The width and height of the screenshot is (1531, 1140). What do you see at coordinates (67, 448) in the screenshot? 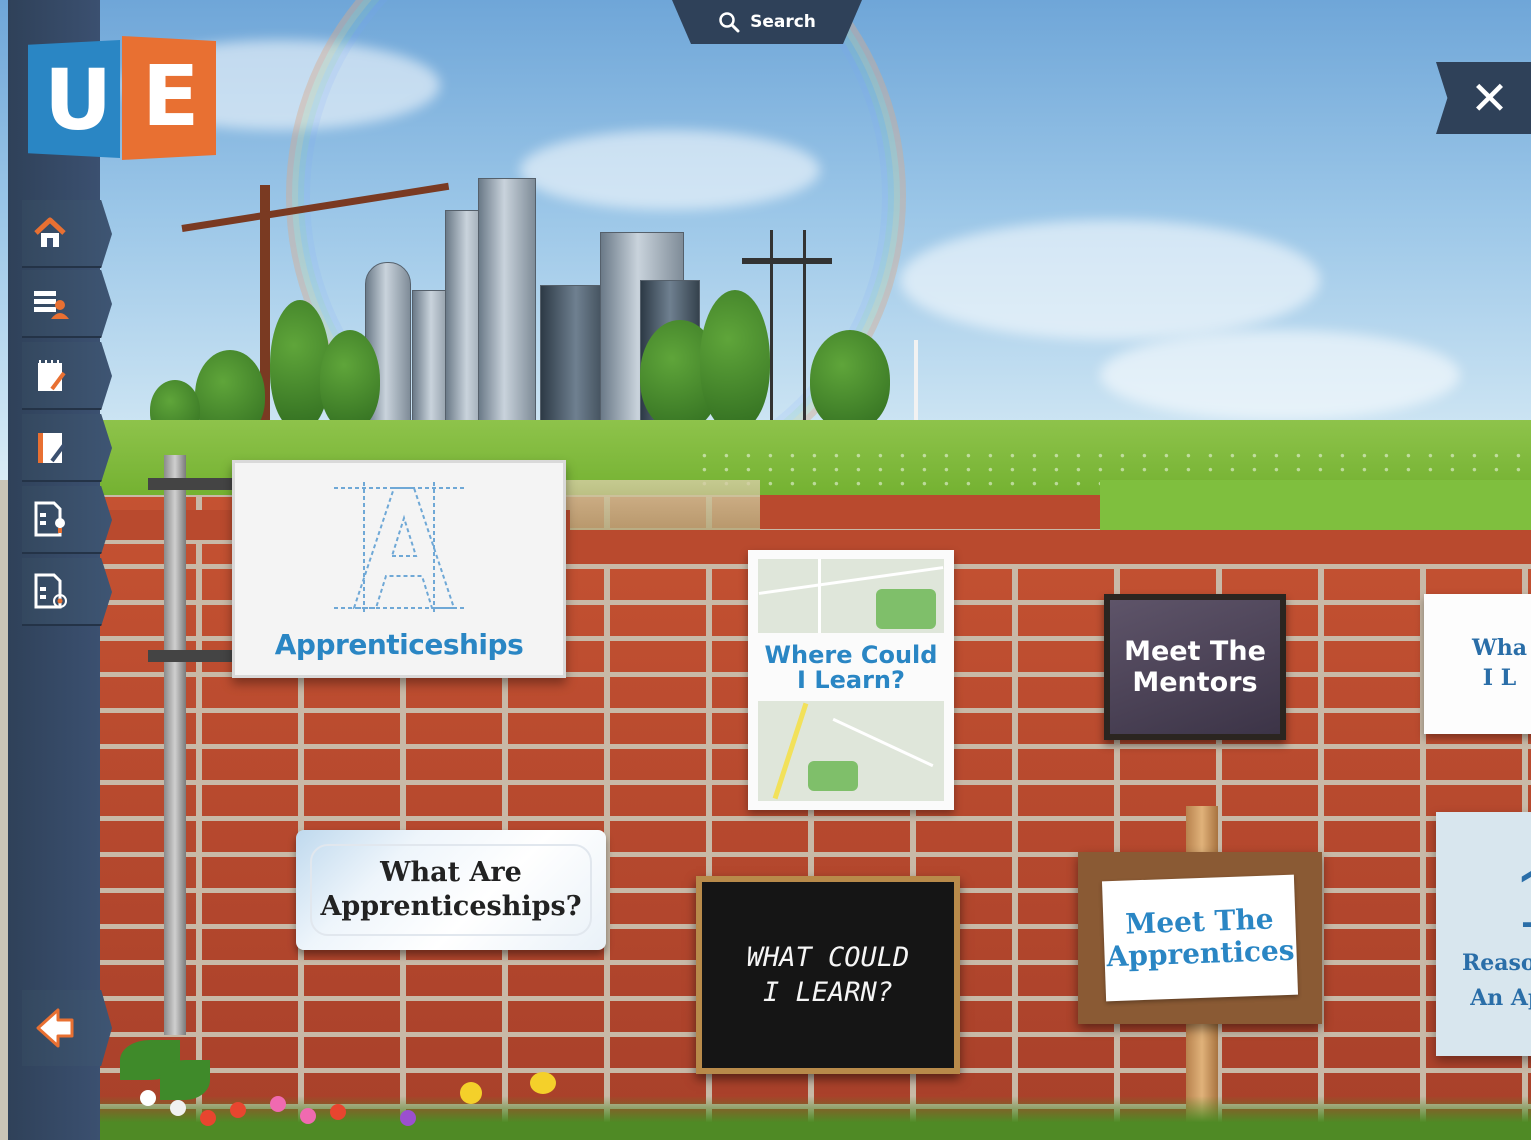
I see `sidebar-item-notes` at bounding box center [67, 448].